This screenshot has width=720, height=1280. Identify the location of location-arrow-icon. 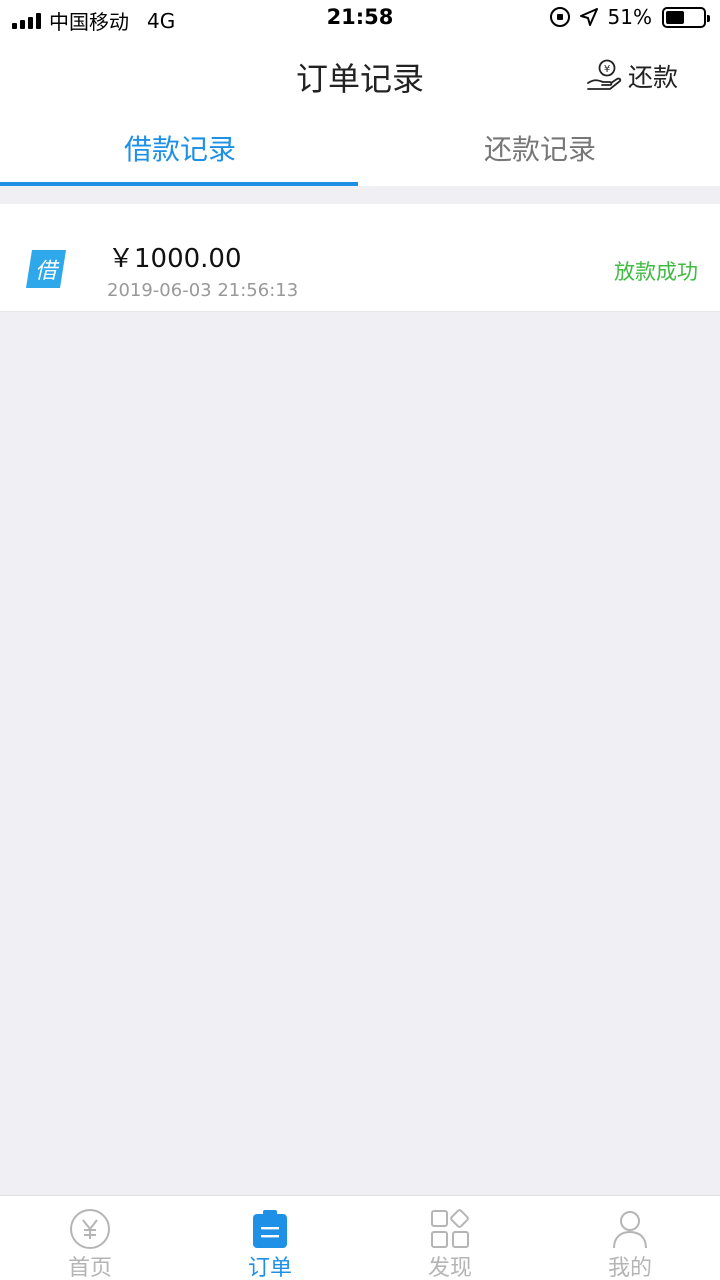
(588, 17).